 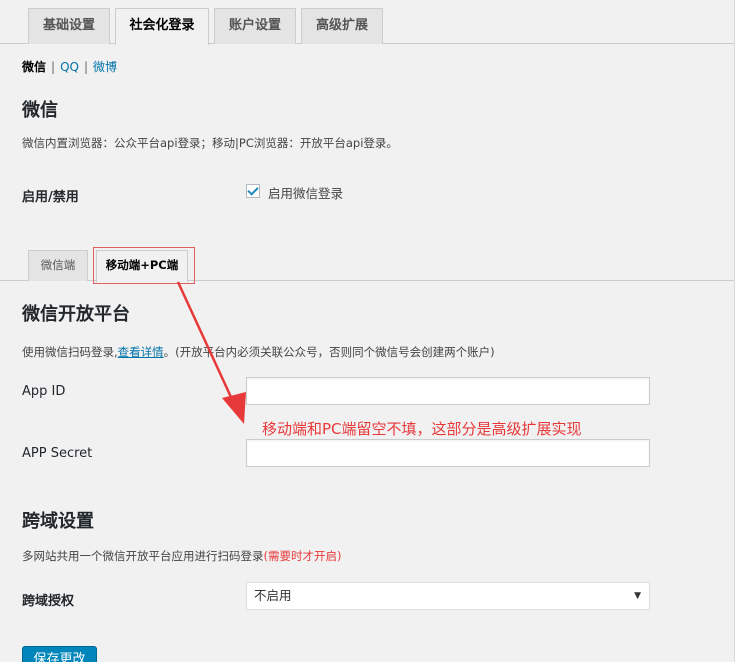 What do you see at coordinates (143, 556) in the screenshot?
I see `crossdomain-desc-text: 多网站共用一个微信开放平台应用进行扫码登录` at bounding box center [143, 556].